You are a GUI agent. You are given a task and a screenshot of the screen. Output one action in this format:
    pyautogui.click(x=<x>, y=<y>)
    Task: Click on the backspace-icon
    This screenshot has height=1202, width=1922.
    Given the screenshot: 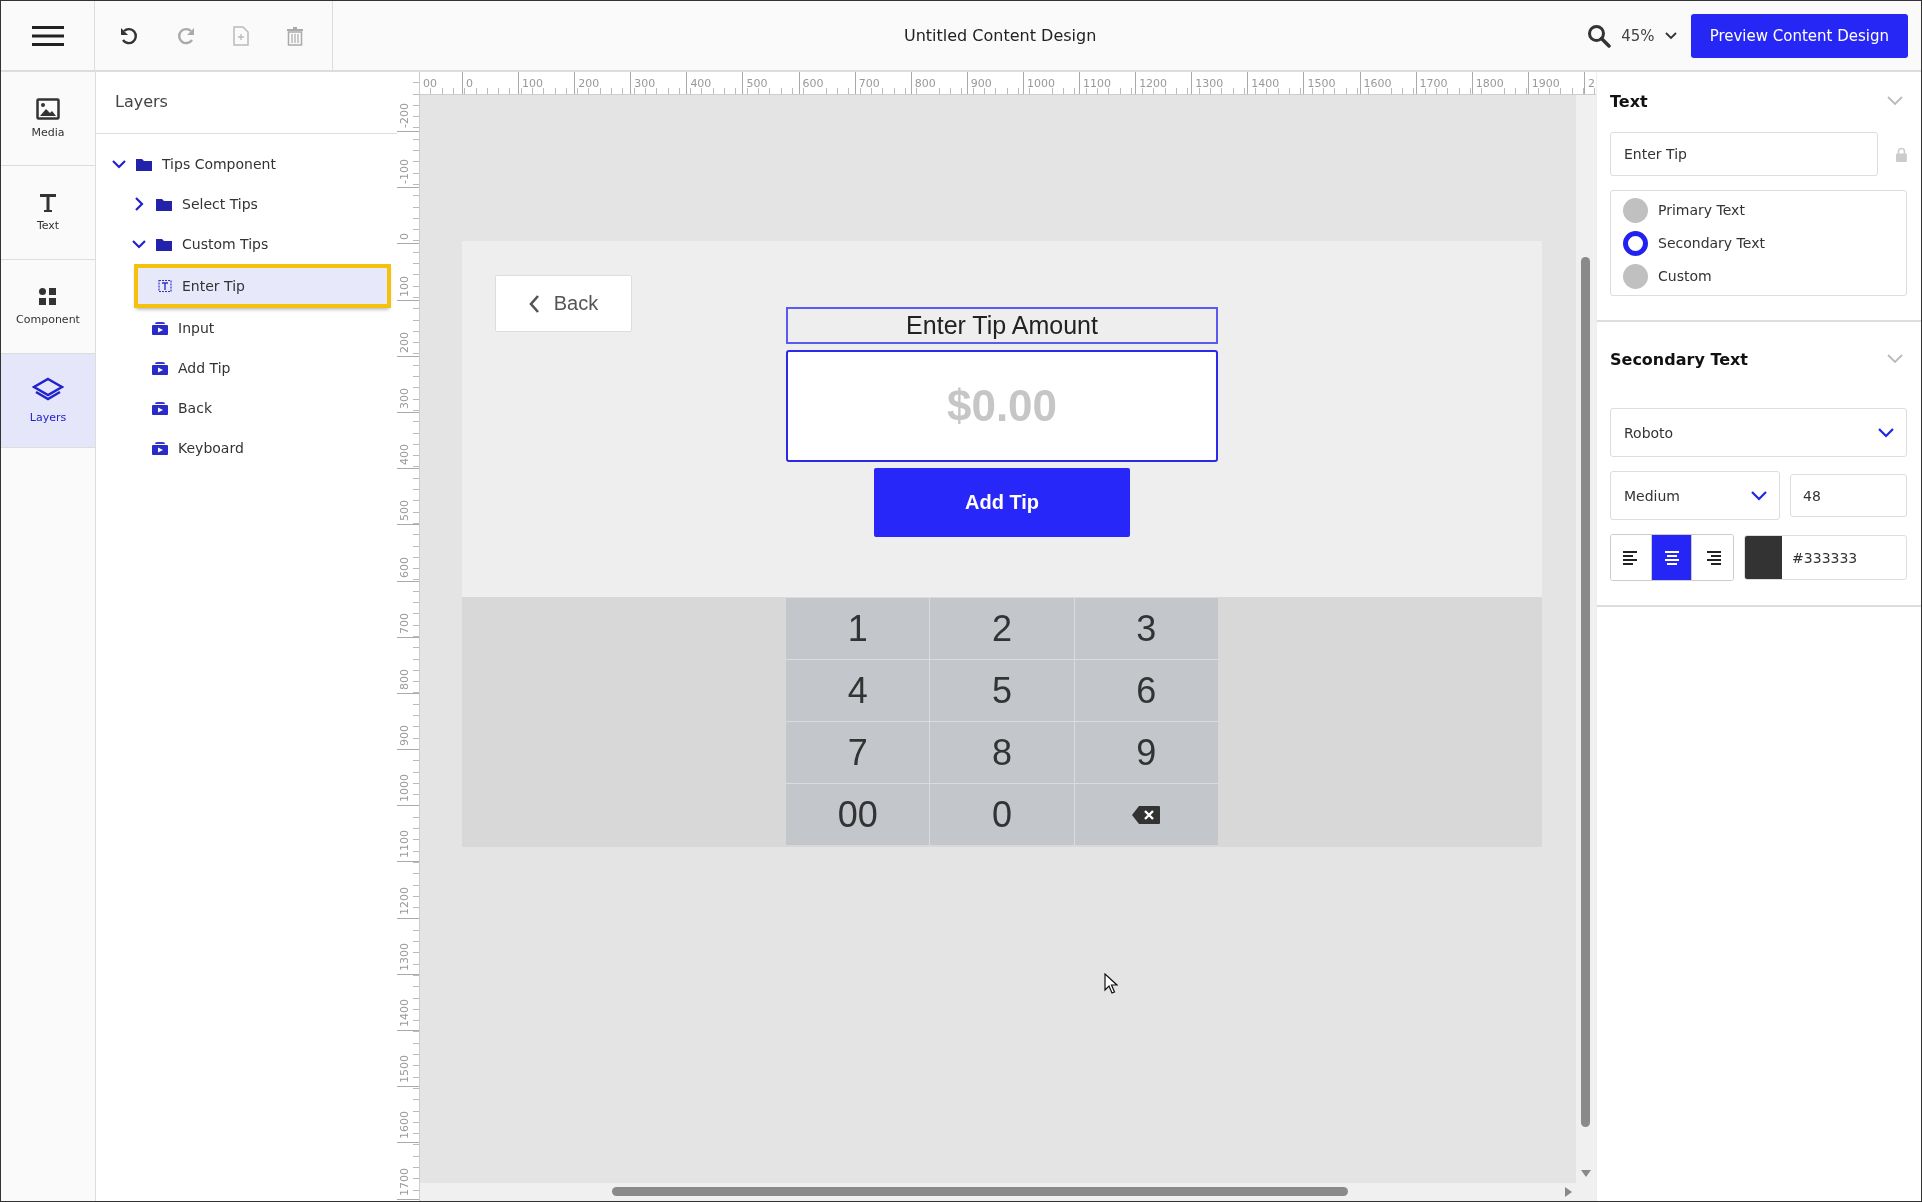 What is the action you would take?
    pyautogui.click(x=1146, y=814)
    